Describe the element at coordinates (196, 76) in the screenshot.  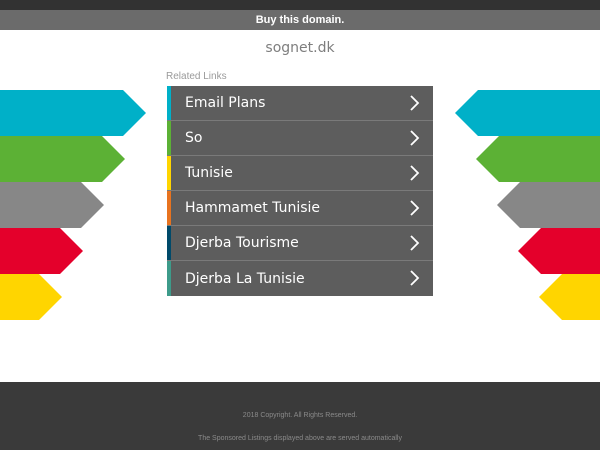
I see `related-links-title: Related Links` at that location.